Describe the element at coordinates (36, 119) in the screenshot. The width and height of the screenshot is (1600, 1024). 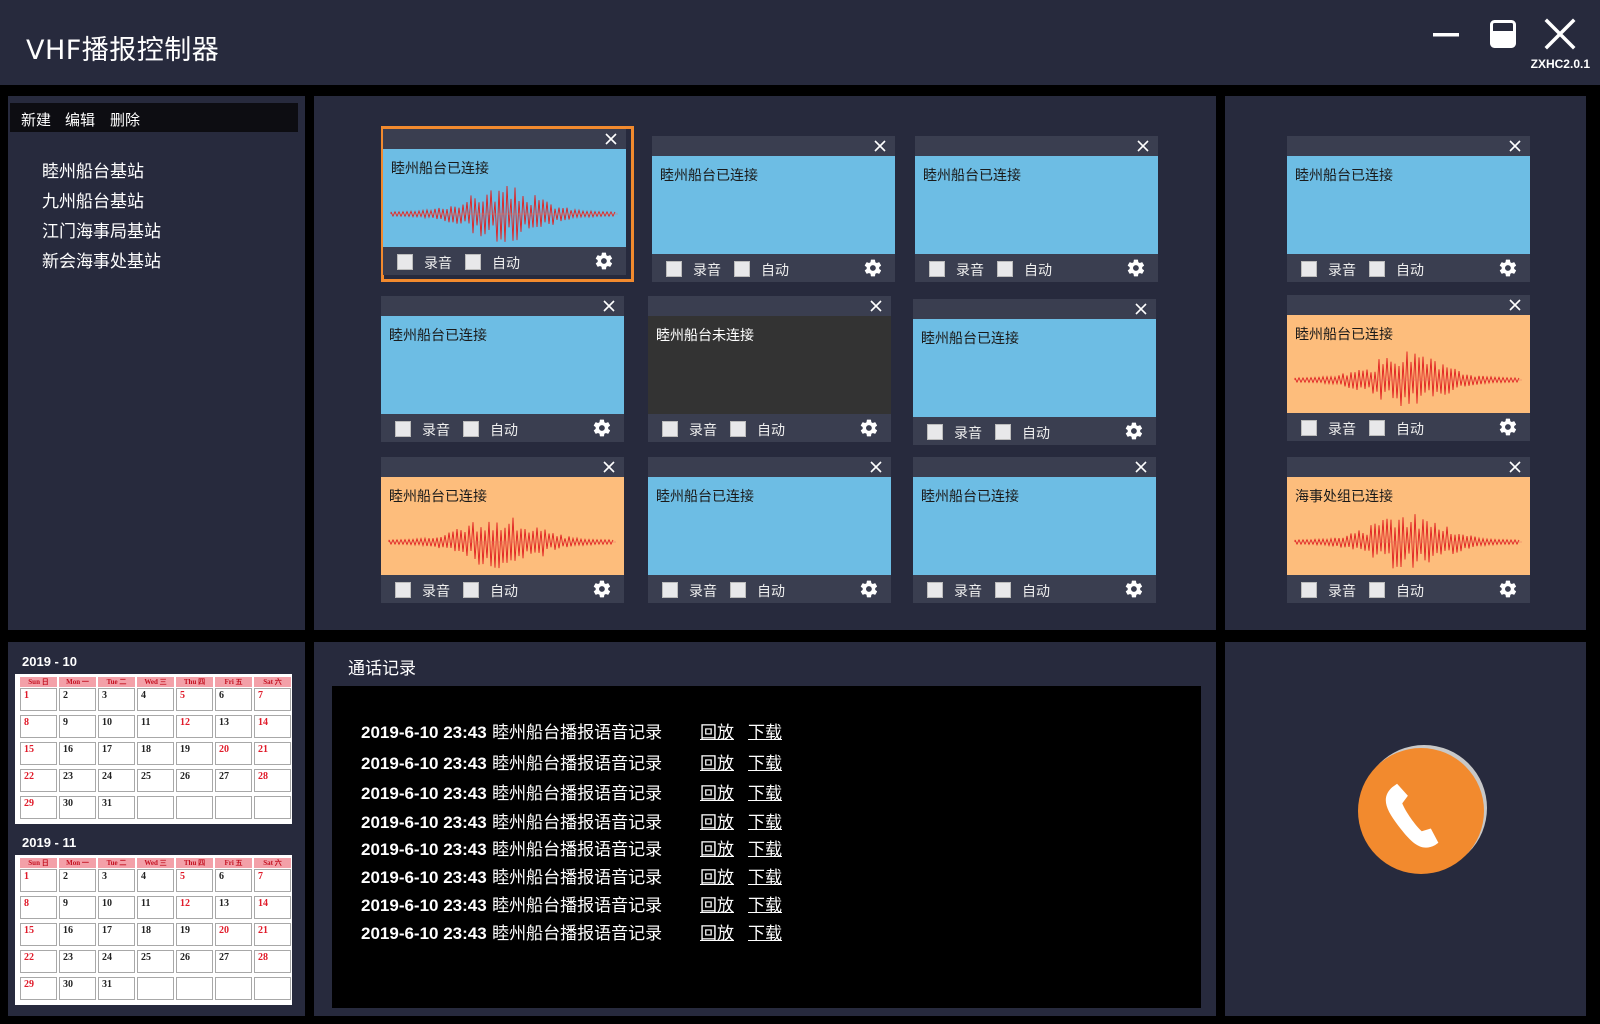
I see `new-button: 新建` at that location.